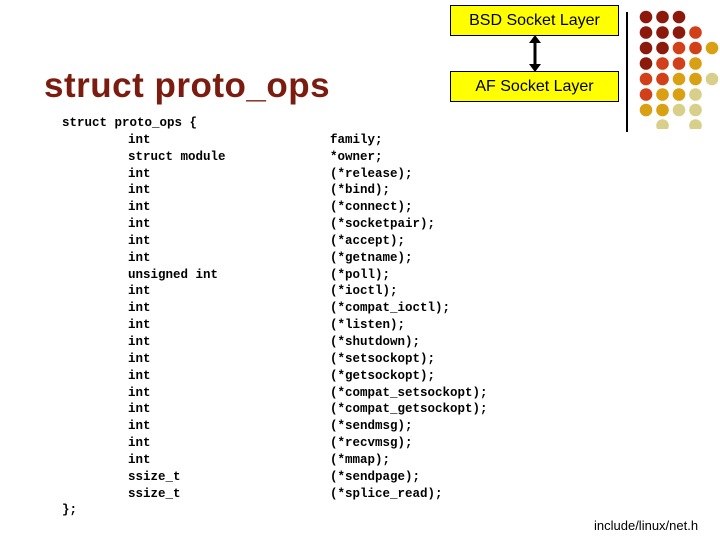  Describe the element at coordinates (275, 207) in the screenshot. I see `struct-member: int (*connect);` at that location.